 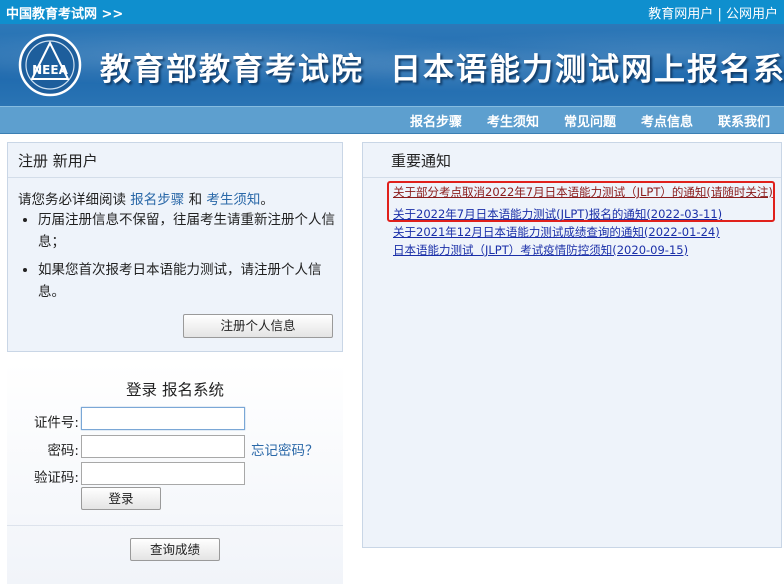 I want to click on forgot-password-link: 忘记密码？, so click(x=285, y=449).